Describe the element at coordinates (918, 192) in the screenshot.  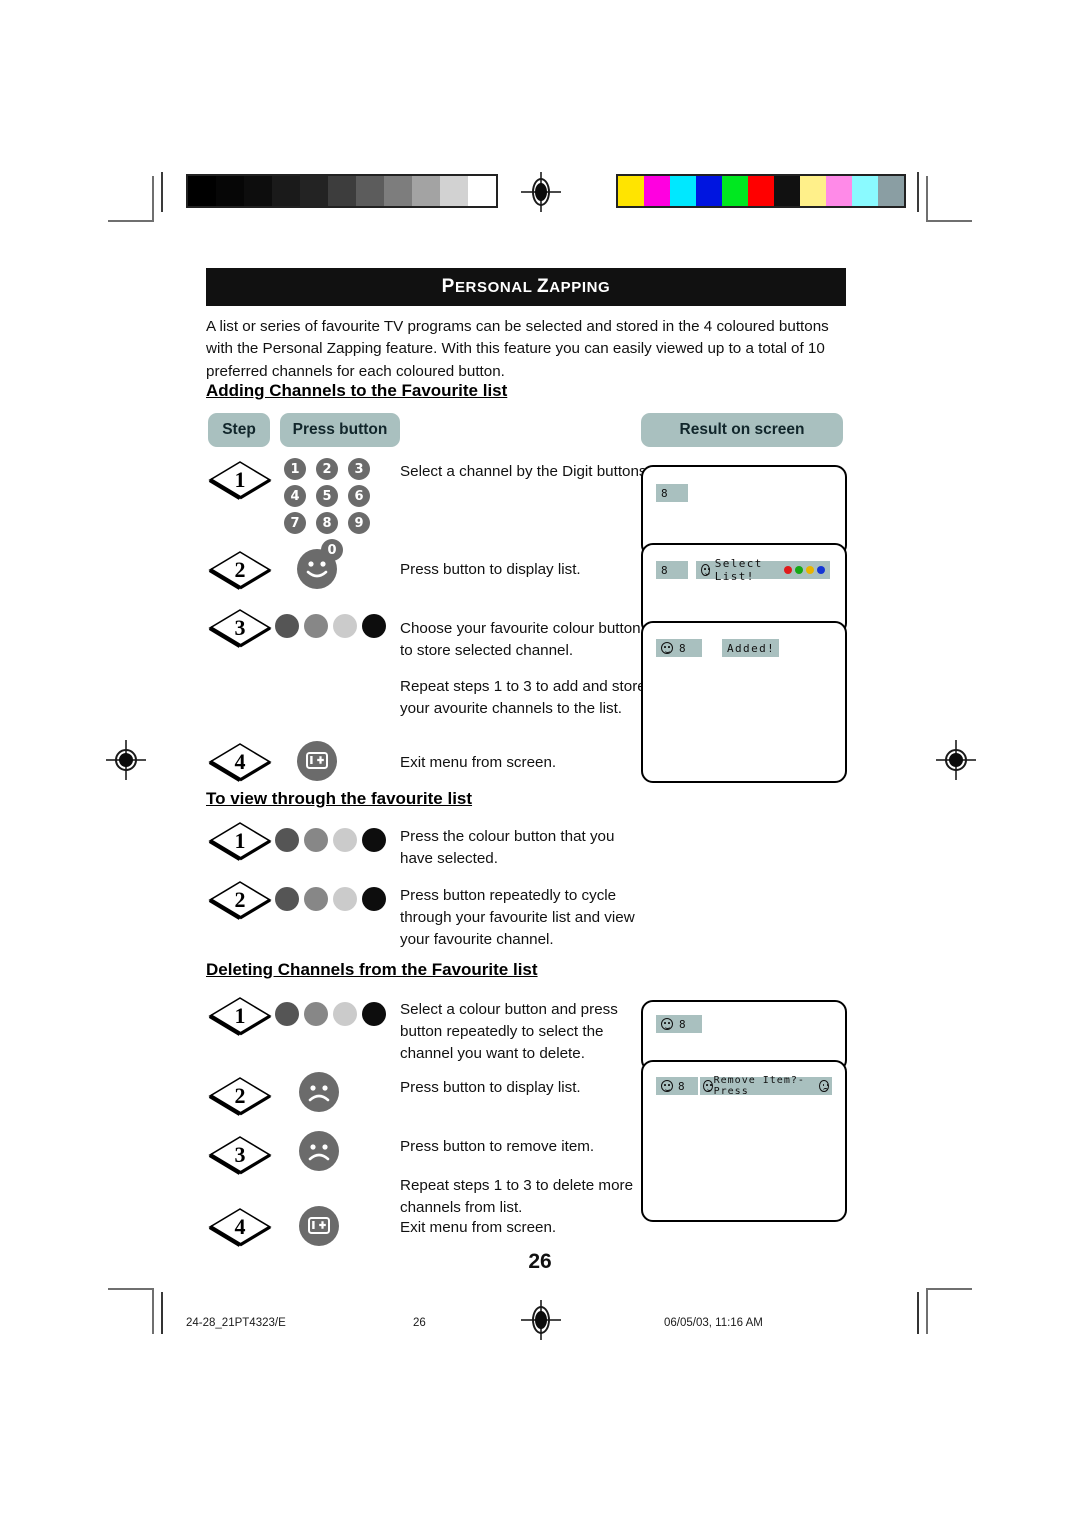
I see `trim-line-right-top` at that location.